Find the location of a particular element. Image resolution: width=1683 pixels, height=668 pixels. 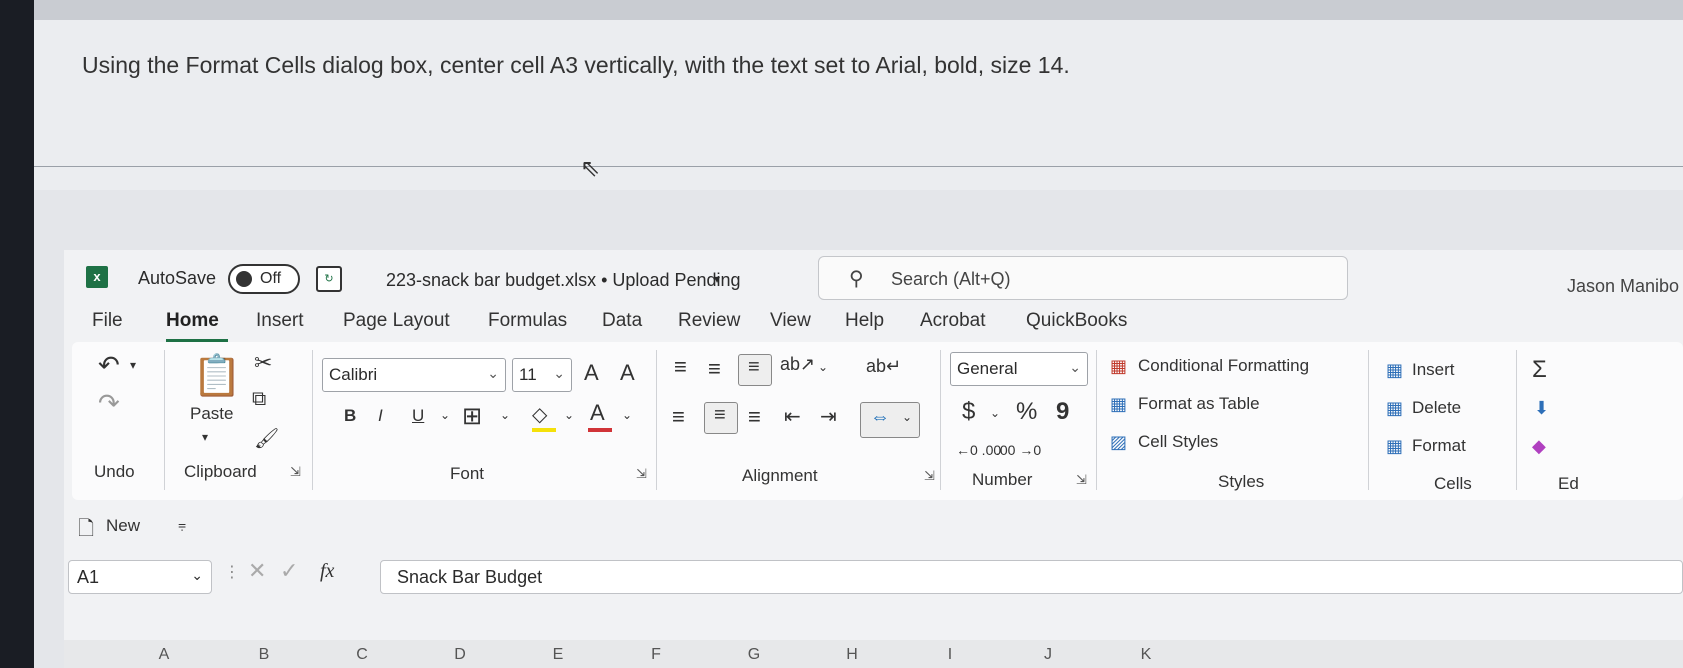

font-name-dropdown: Calibri ⌄ is located at coordinates (414, 375).